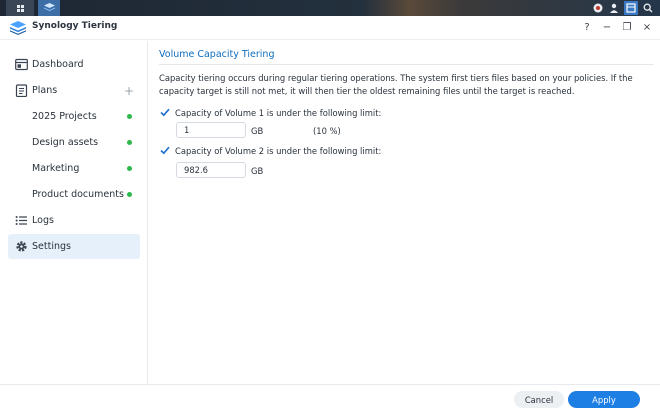 This screenshot has height=412, width=660. I want to click on gear-icon, so click(21, 246).